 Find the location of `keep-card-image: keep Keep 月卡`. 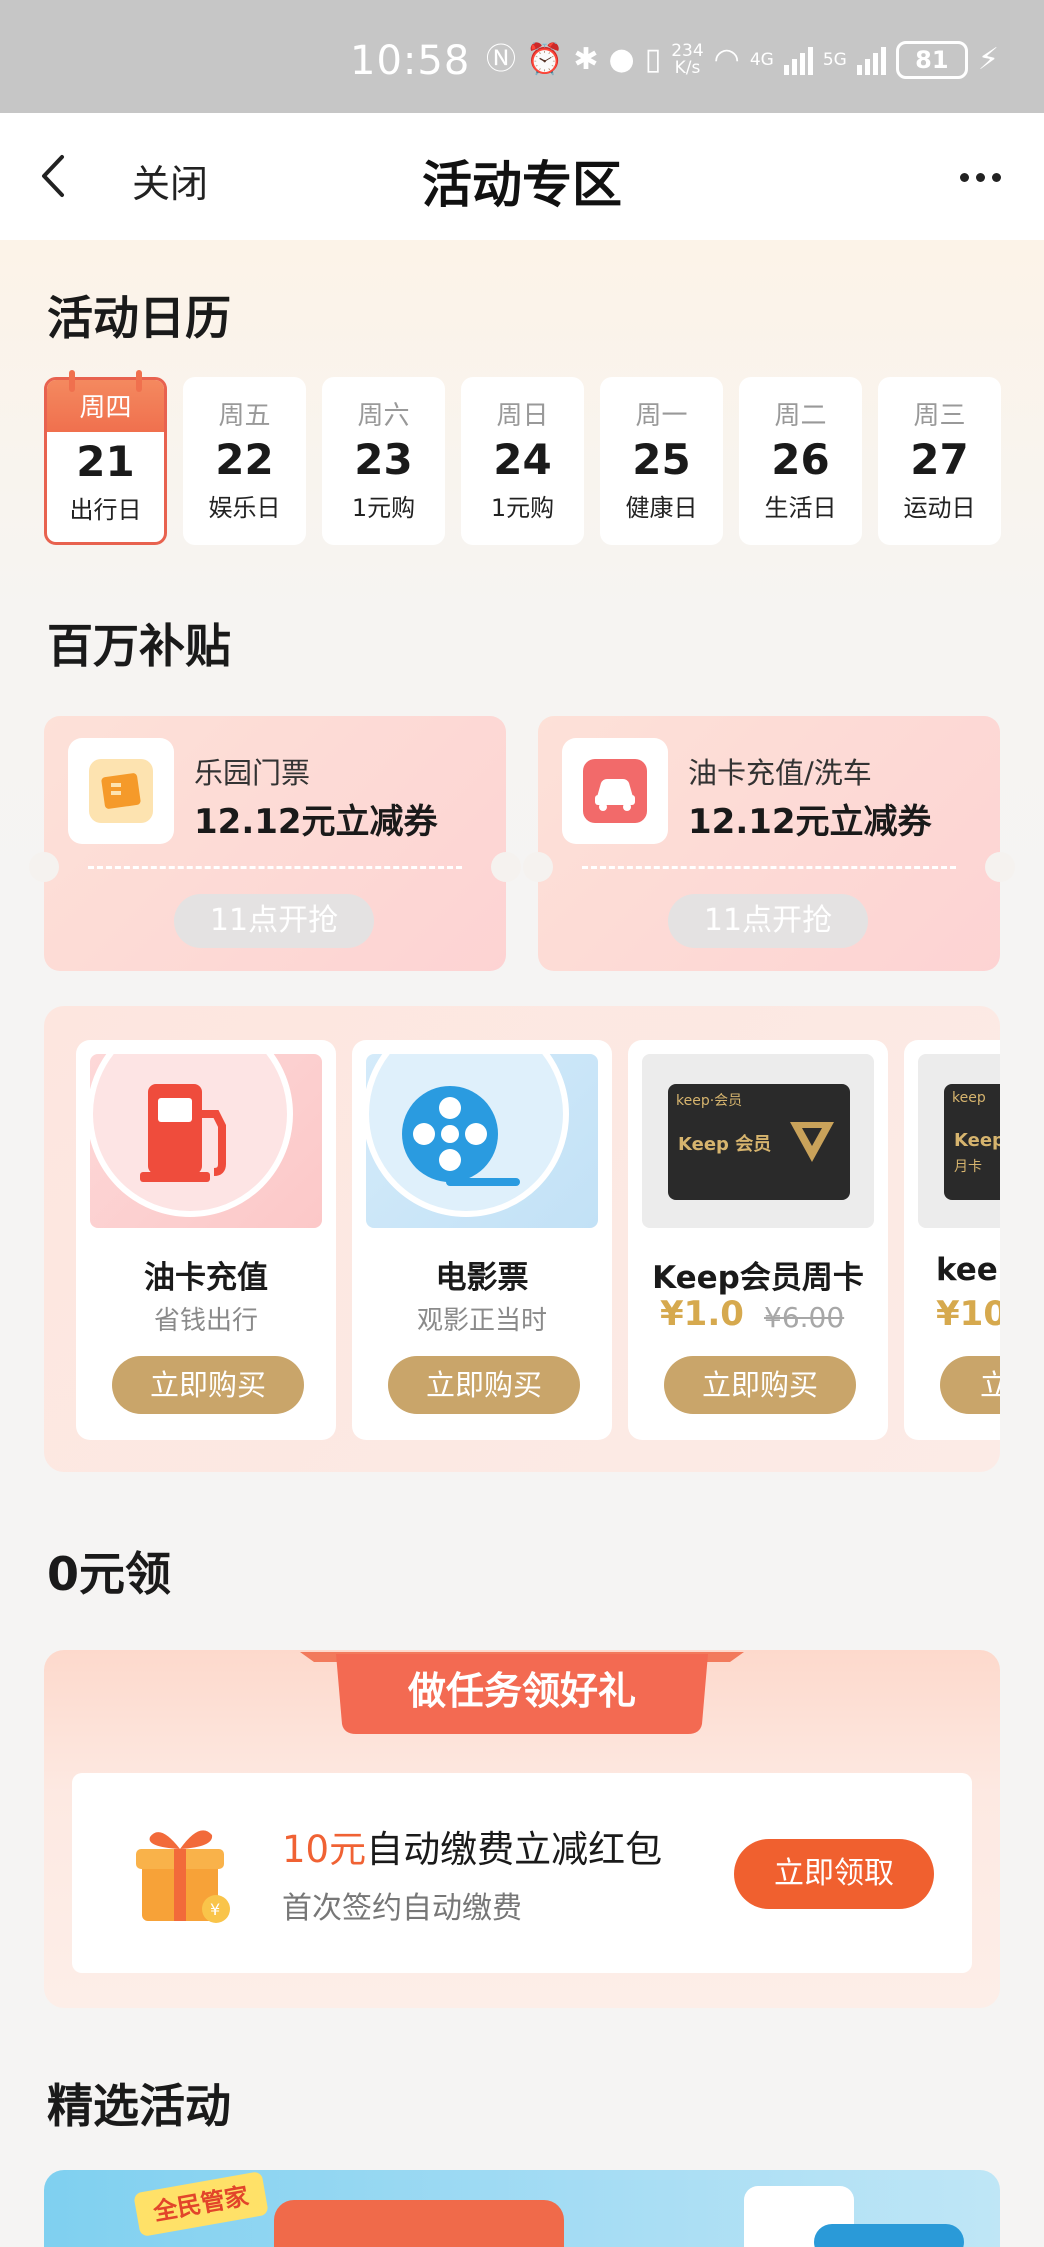

keep-card-image: keep Keep 月卡 is located at coordinates (959, 1141).